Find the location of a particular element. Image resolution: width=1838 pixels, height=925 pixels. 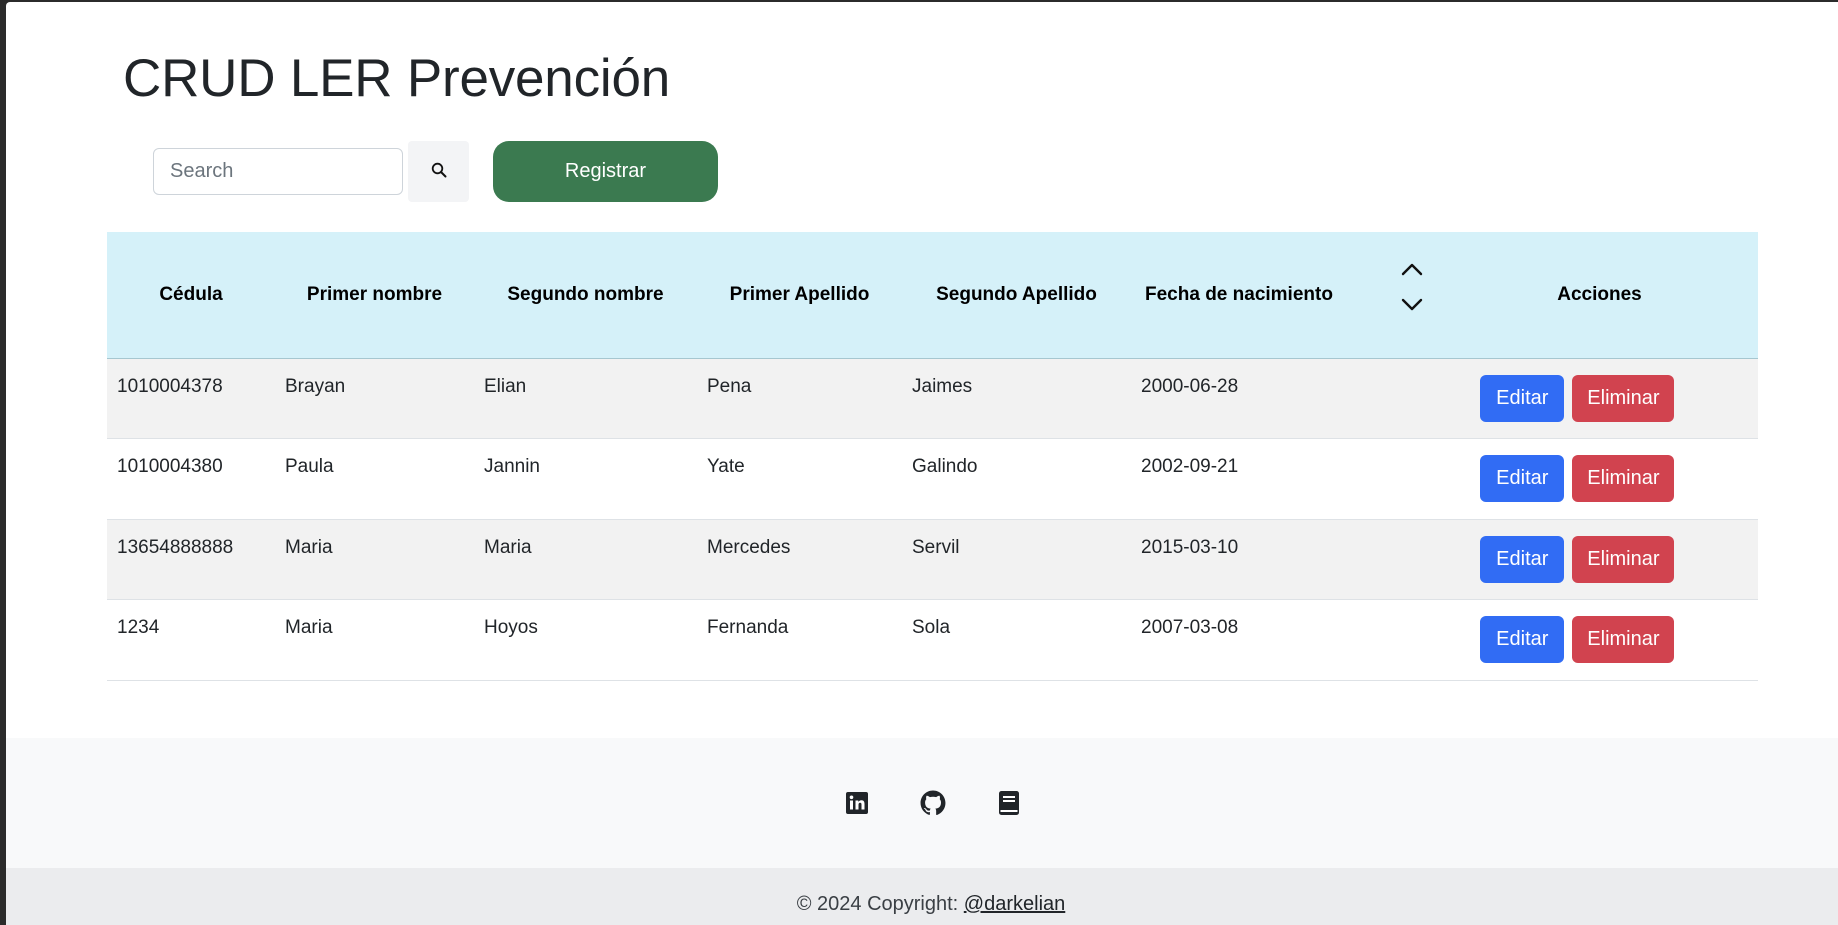

copyright-text: © 2024 Copyright: is located at coordinates (880, 904).